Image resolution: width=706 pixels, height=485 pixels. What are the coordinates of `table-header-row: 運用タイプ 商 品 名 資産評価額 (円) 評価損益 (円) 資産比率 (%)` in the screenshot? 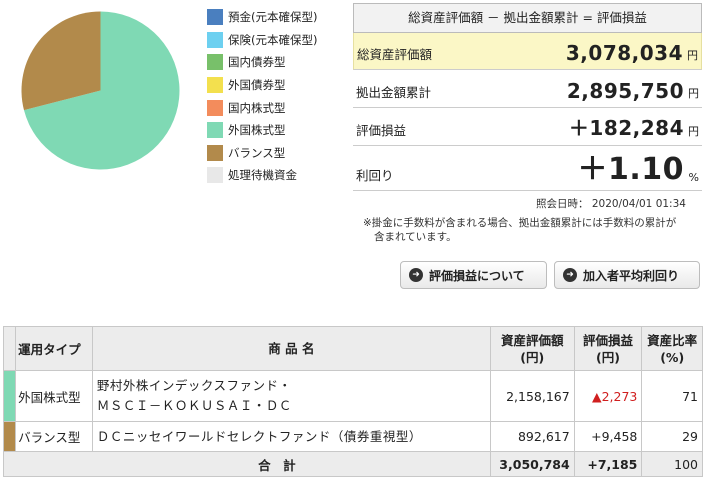 It's located at (352, 348).